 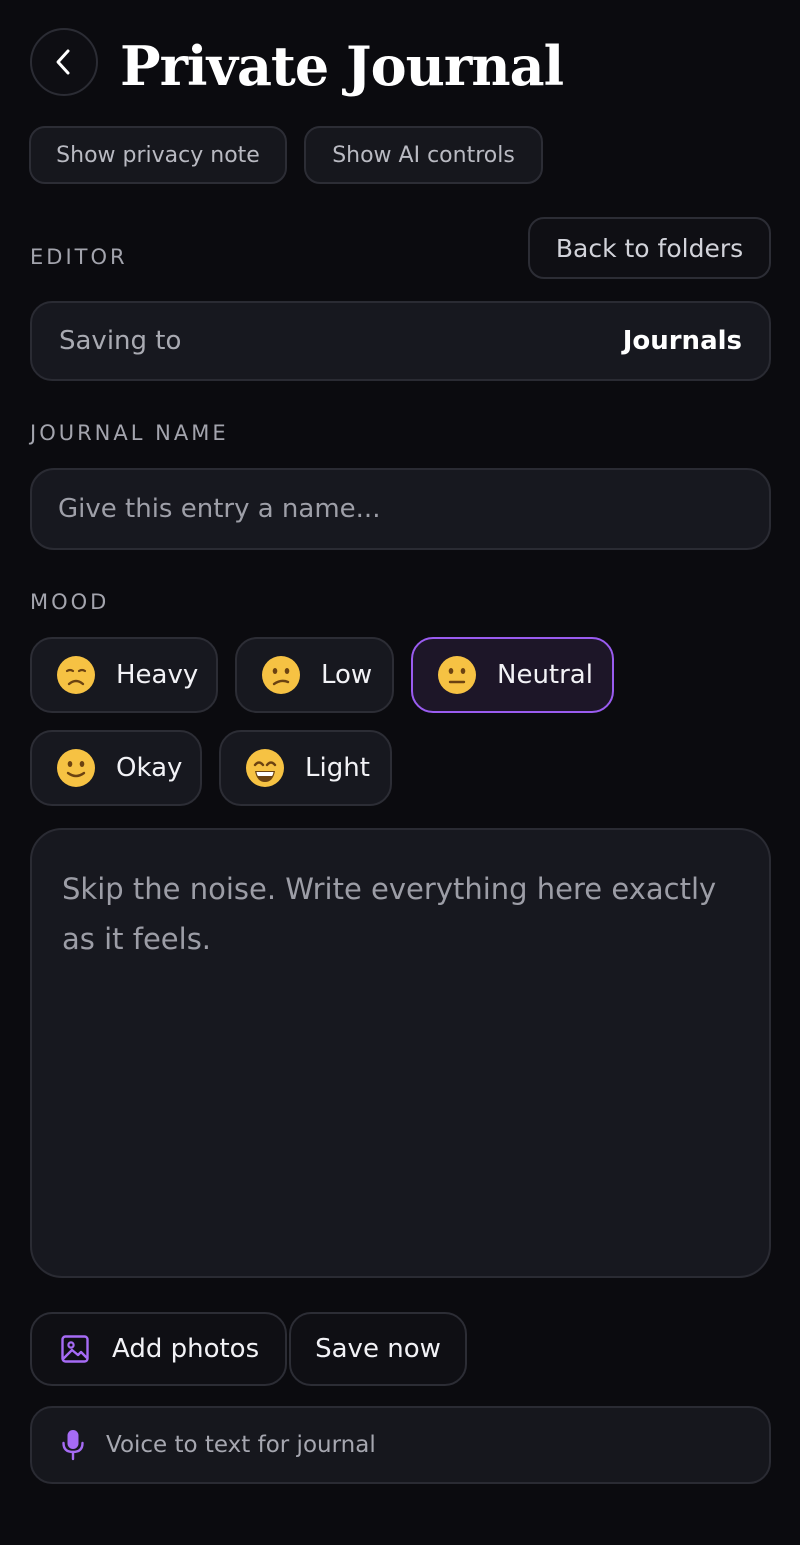 I want to click on show-ai-controls-button: Show AI controls, so click(x=423, y=155).